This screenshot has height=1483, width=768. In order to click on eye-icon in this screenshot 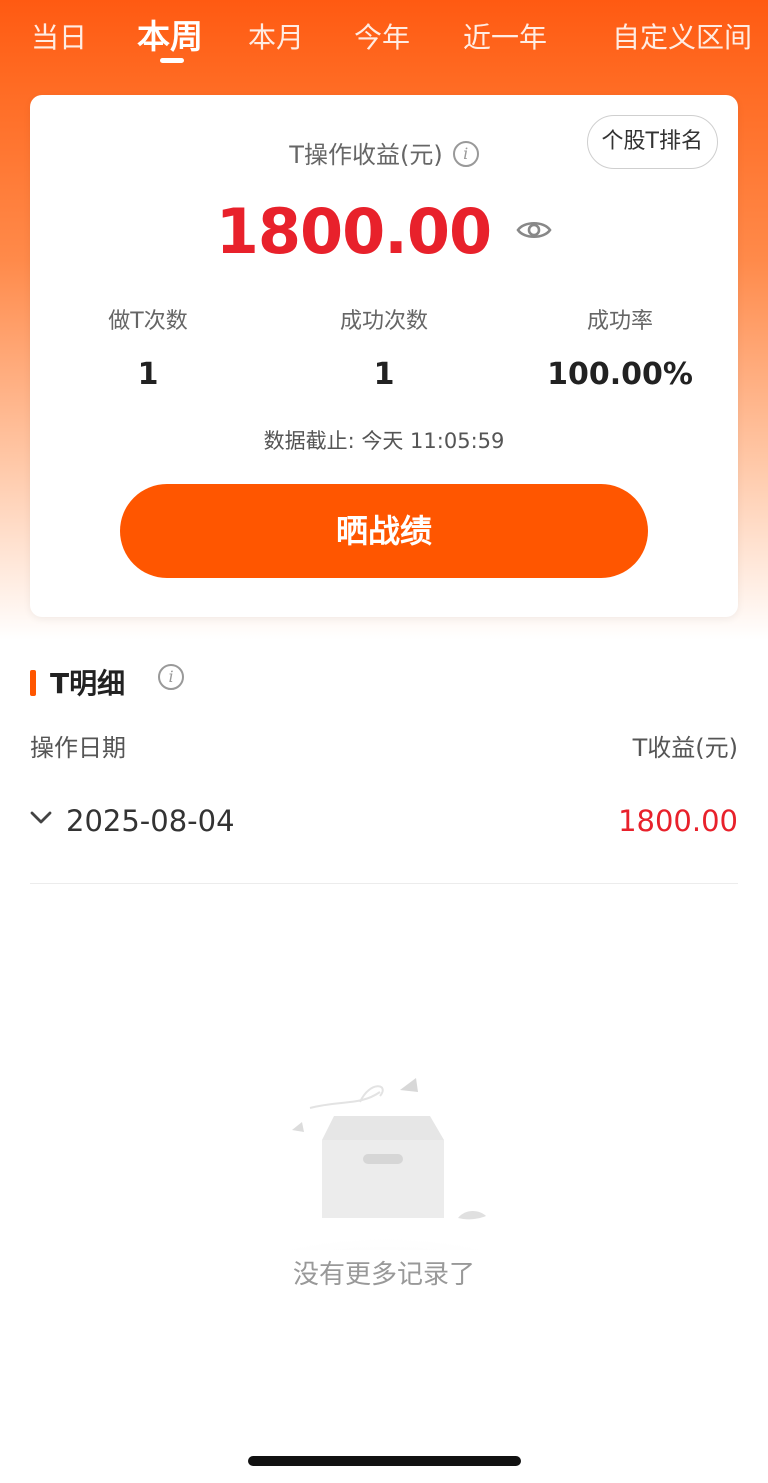, I will do `click(534, 232)`.